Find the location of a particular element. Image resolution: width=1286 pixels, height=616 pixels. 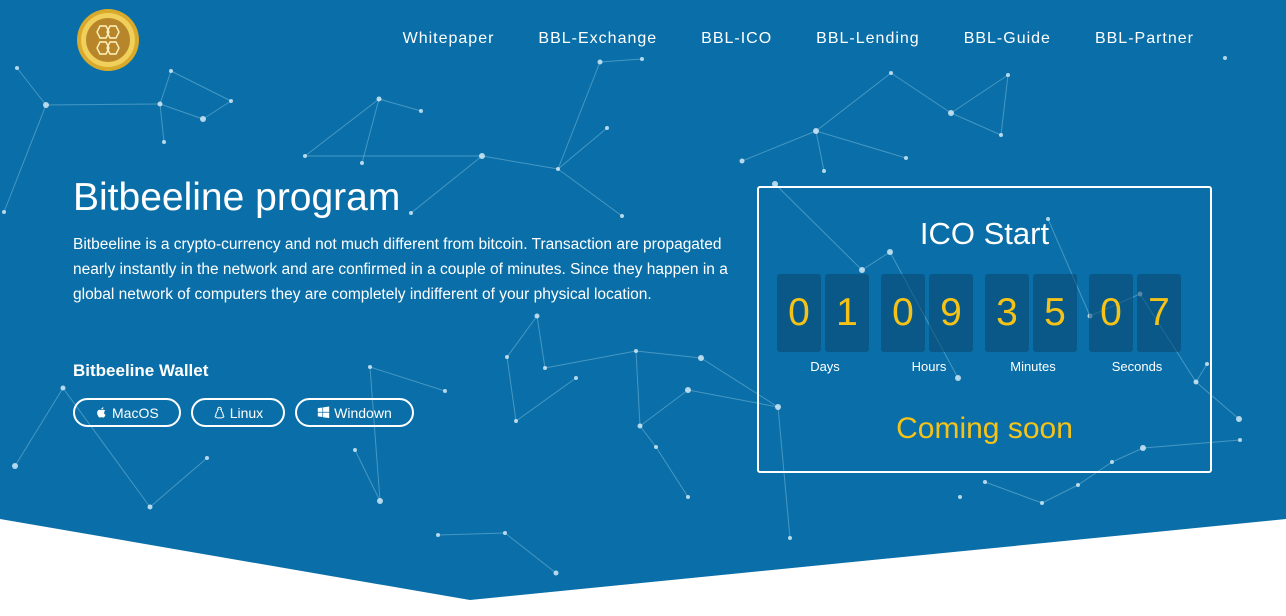

hours-digit-2: 9 is located at coordinates (951, 313).